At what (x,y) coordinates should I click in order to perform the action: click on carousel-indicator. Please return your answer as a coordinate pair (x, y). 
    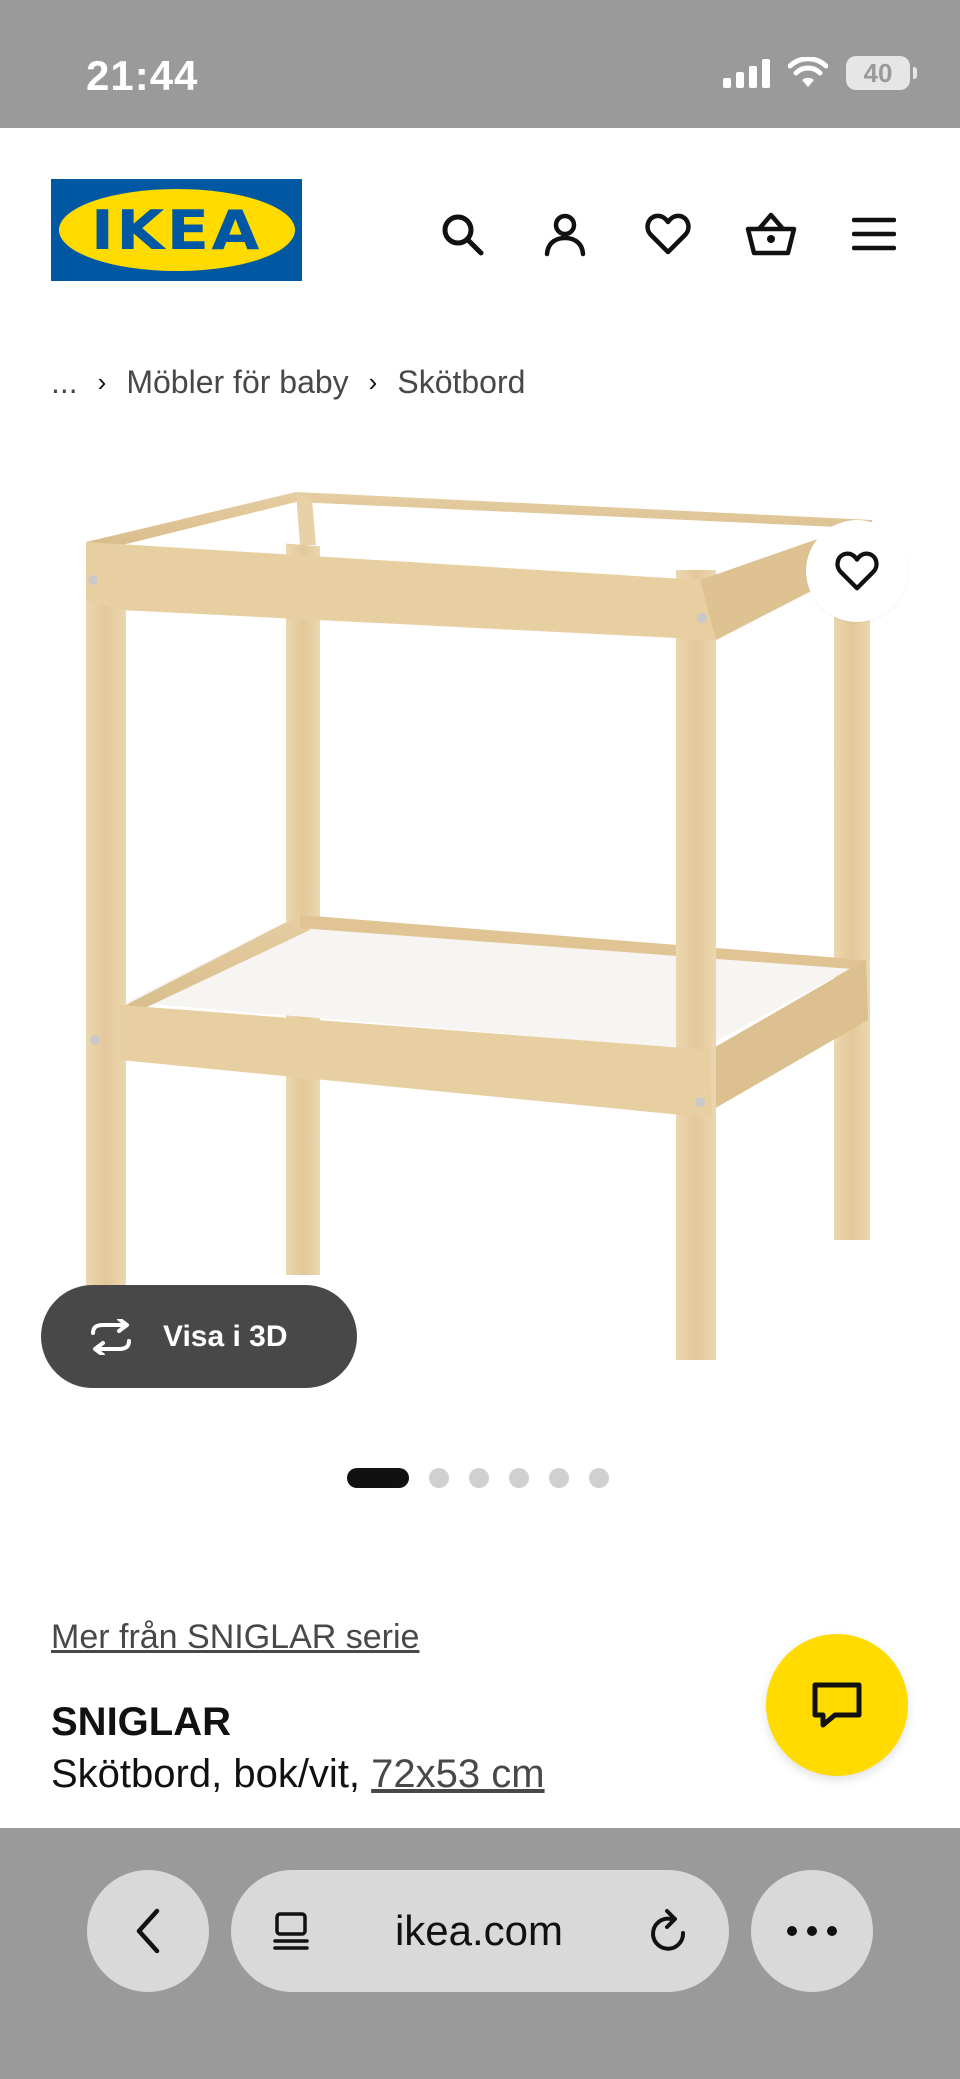
    Looking at the image, I should click on (478, 1478).